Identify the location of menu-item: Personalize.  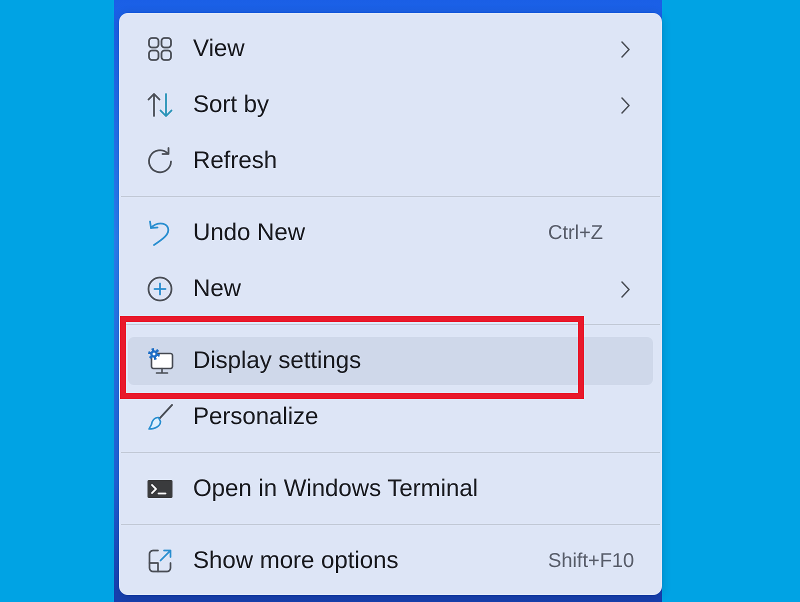
(390, 417).